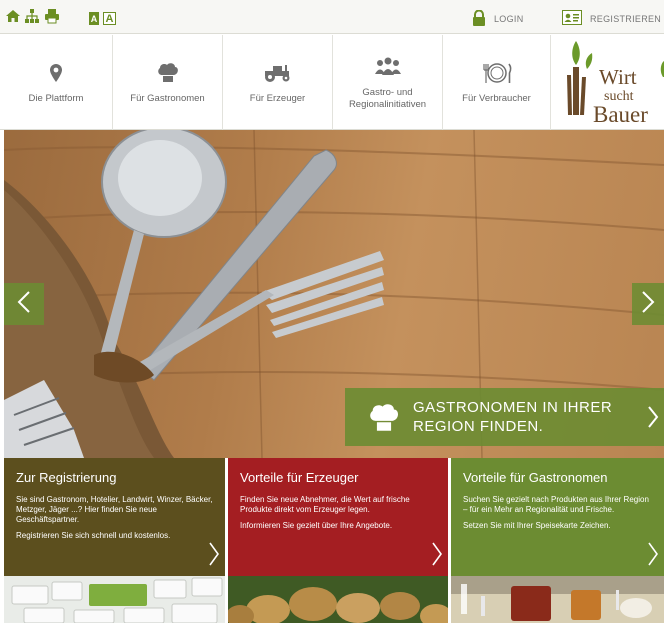 This screenshot has width=664, height=623. I want to click on home-icon, so click(13, 16).